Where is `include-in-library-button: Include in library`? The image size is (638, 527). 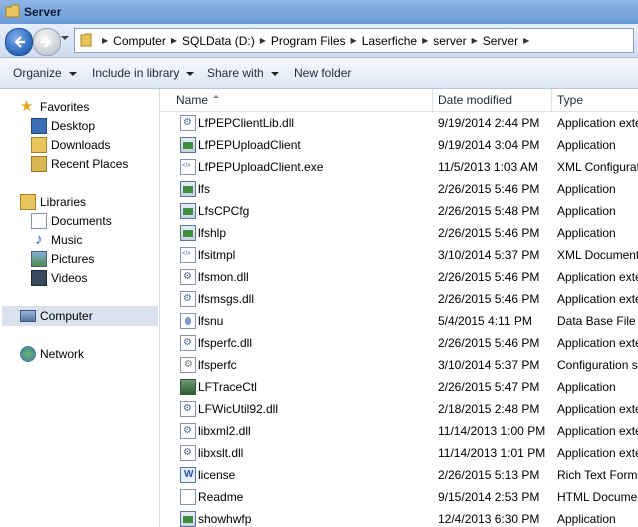 include-in-library-button: Include in library is located at coordinates (143, 73).